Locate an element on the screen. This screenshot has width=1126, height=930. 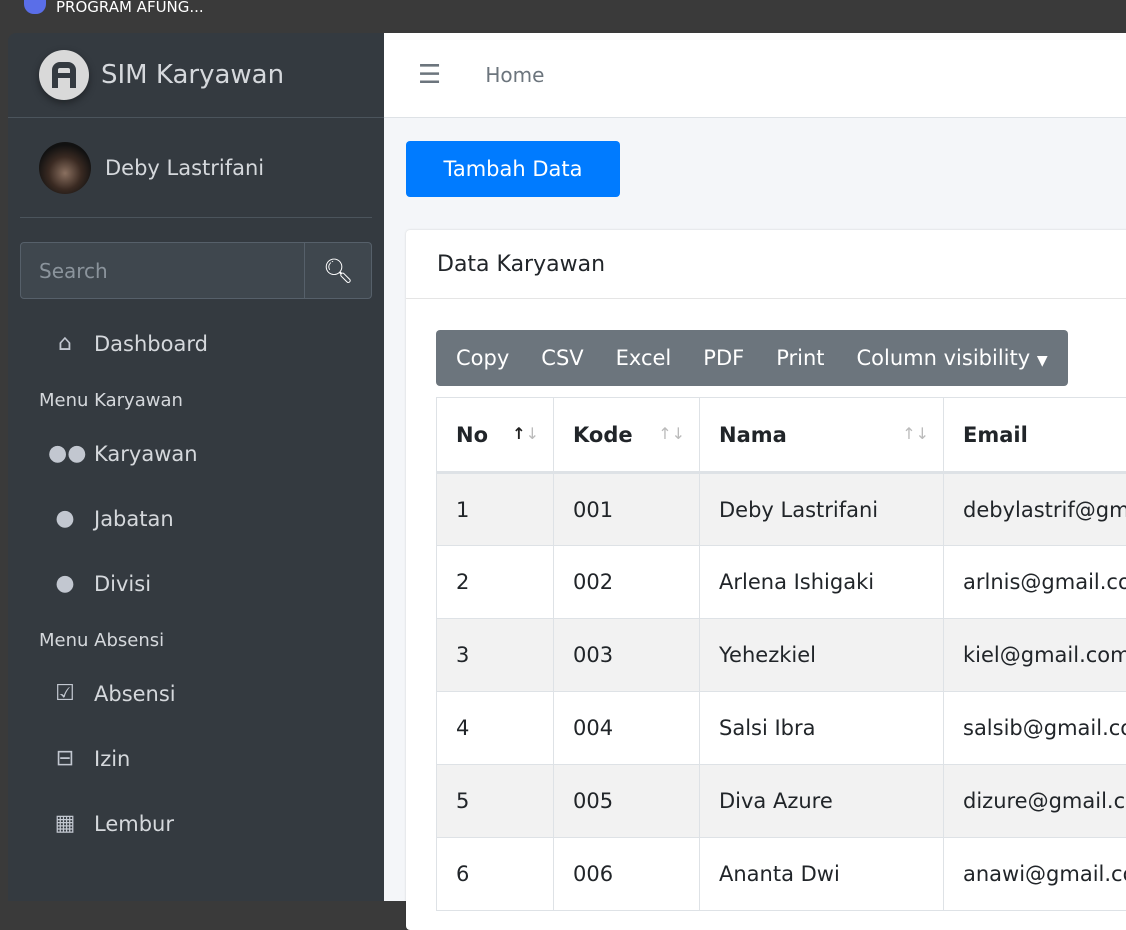
brand-logo-icon is located at coordinates (64, 75).